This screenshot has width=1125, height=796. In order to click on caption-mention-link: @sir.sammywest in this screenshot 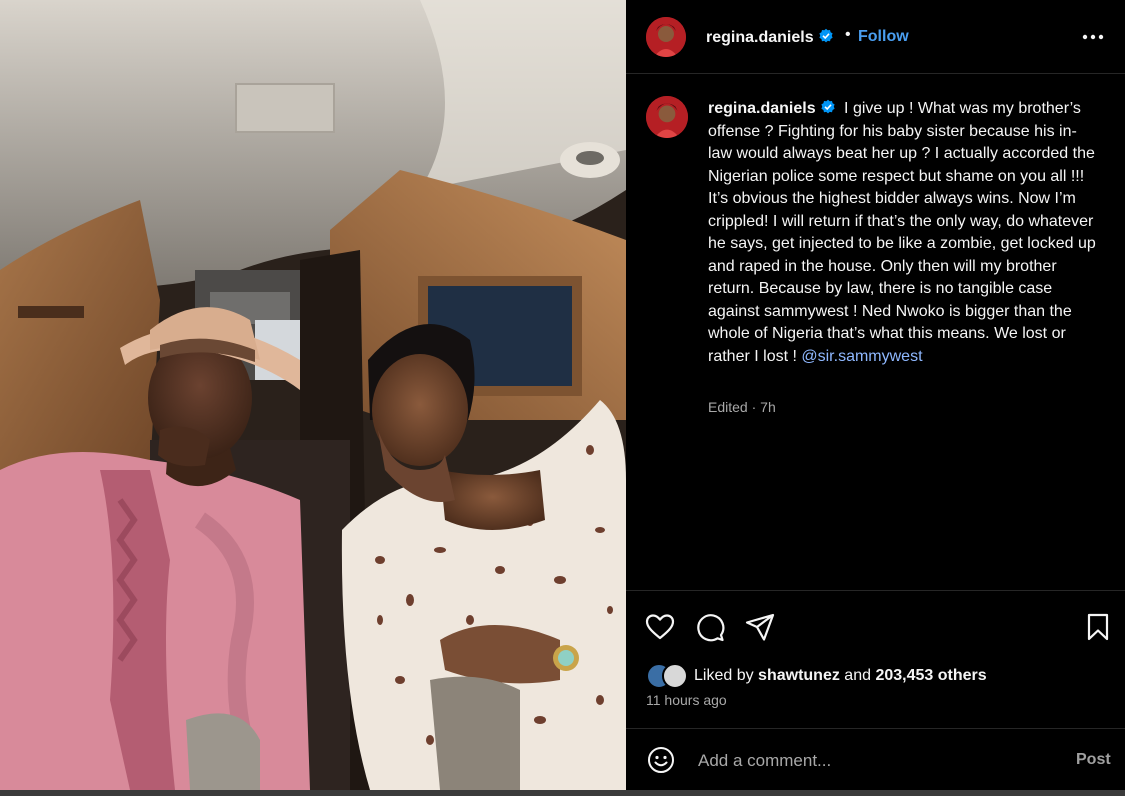, I will do `click(861, 356)`.